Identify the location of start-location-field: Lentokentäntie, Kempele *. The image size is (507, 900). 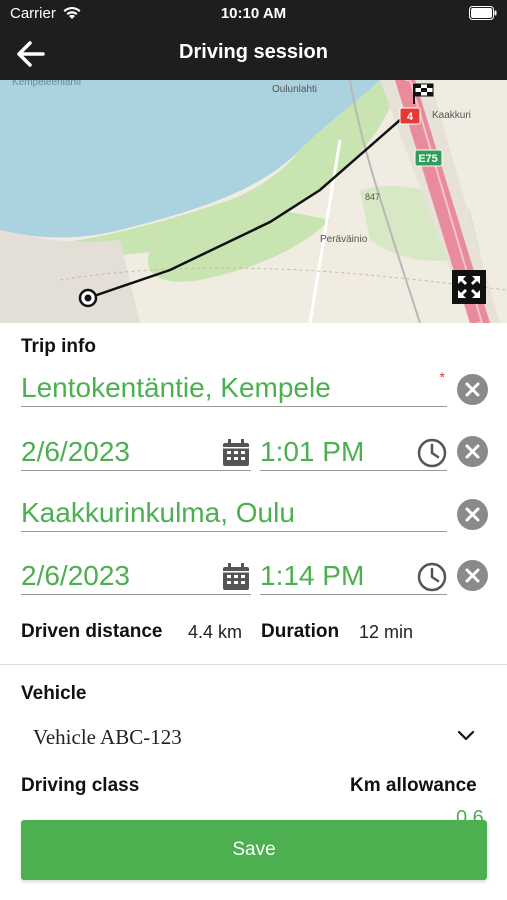
(234, 387).